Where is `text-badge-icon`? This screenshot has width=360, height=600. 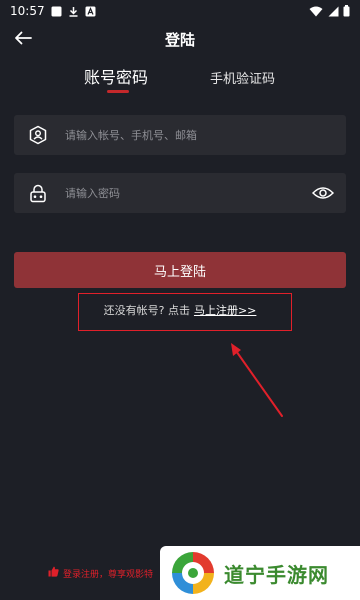 text-badge-icon is located at coordinates (90, 11).